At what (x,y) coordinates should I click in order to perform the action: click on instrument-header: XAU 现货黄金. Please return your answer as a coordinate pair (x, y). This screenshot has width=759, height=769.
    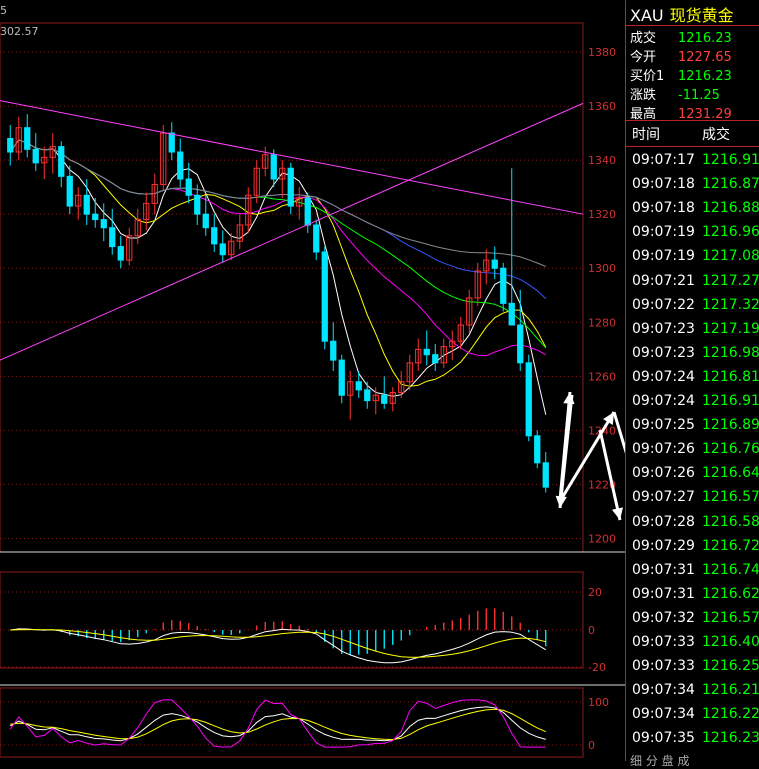
    Looking at the image, I should click on (682, 14).